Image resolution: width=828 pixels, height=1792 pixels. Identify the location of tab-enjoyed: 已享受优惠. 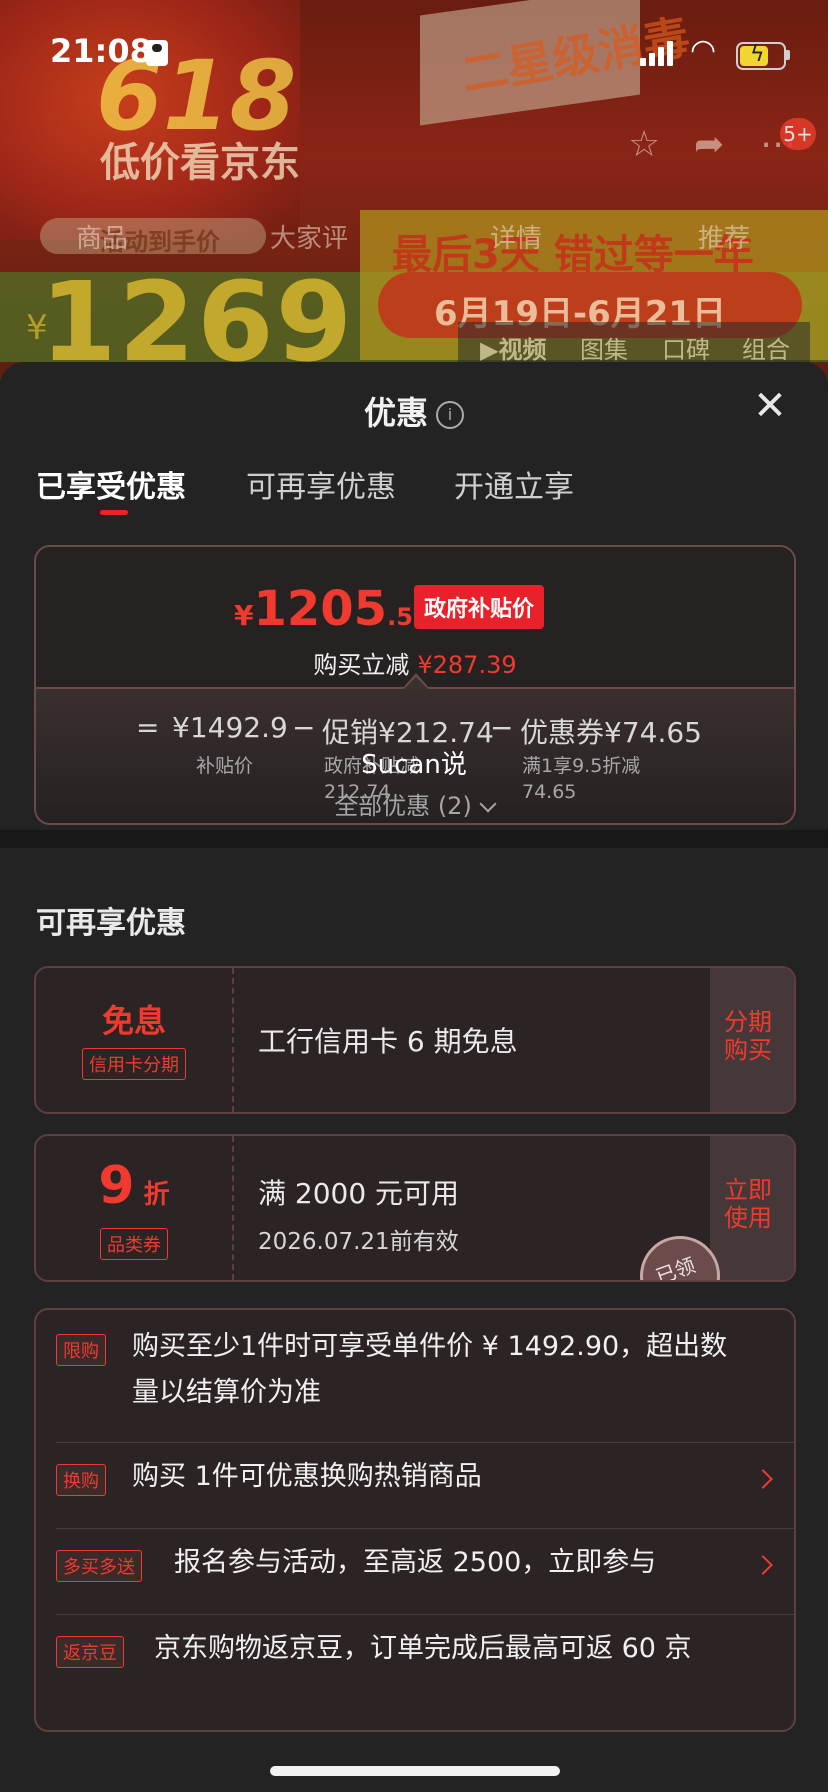
(111, 484).